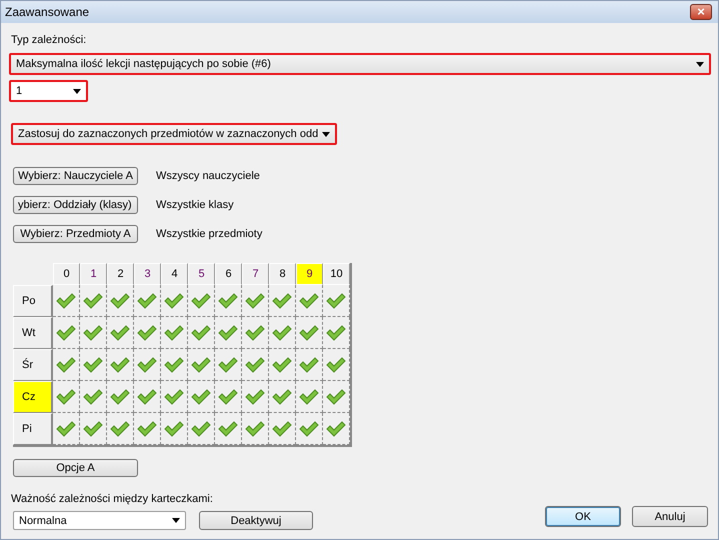  Describe the element at coordinates (147, 274) in the screenshot. I see `hour-header: 3` at that location.